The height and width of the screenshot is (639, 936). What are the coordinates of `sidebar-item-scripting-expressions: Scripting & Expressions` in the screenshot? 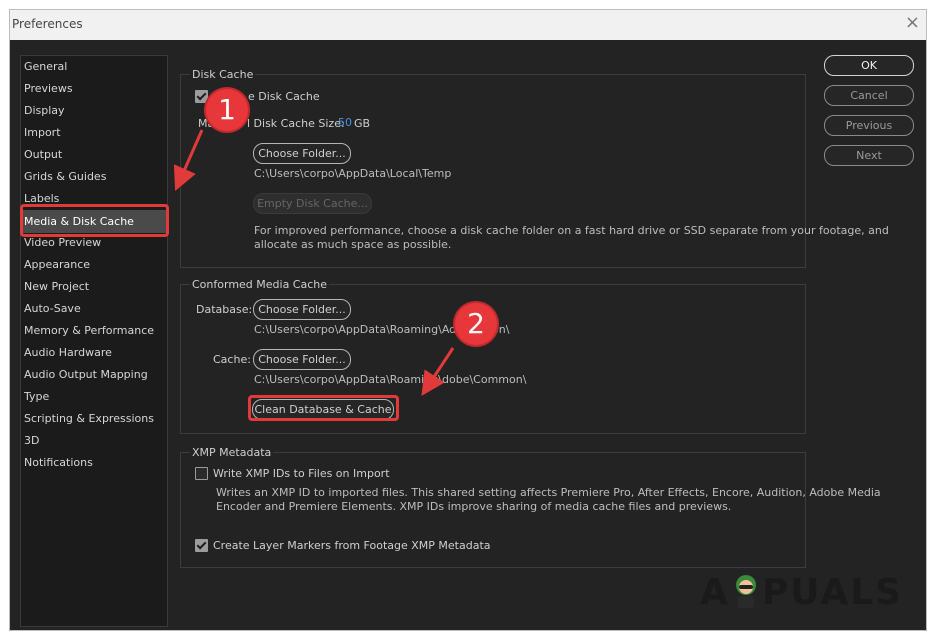 It's located at (89, 419).